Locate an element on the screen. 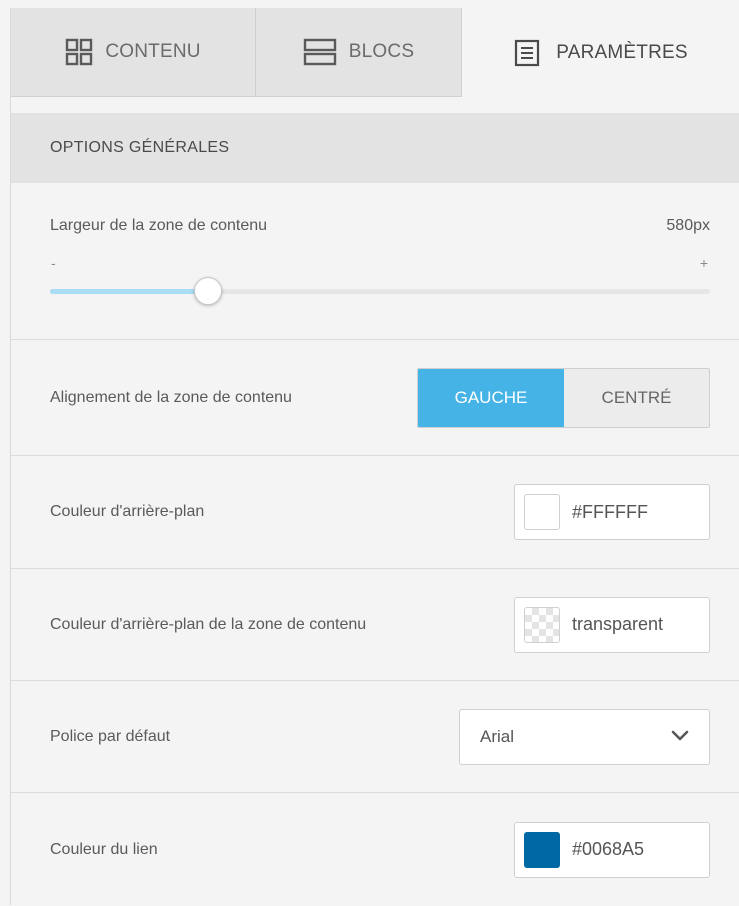 The height and width of the screenshot is (906, 739). background-color-picker: #FFFFFF is located at coordinates (612, 512).